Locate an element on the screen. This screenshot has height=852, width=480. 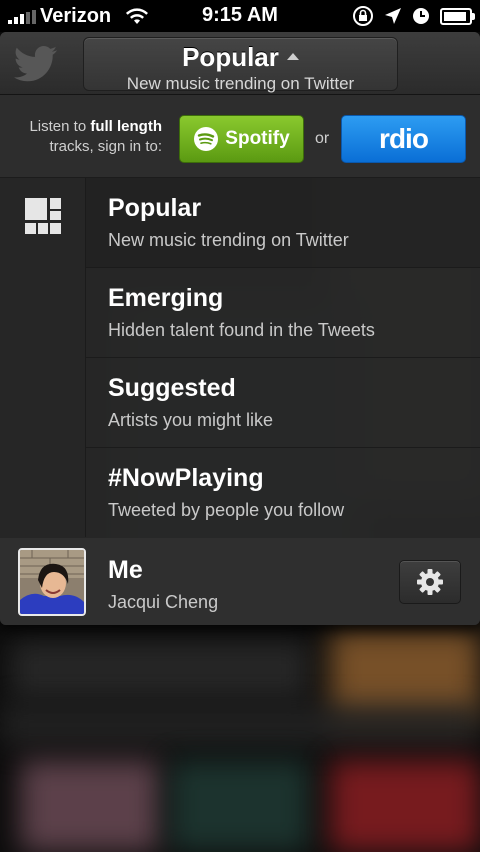
alarm-clock-icon is located at coordinates (421, 16).